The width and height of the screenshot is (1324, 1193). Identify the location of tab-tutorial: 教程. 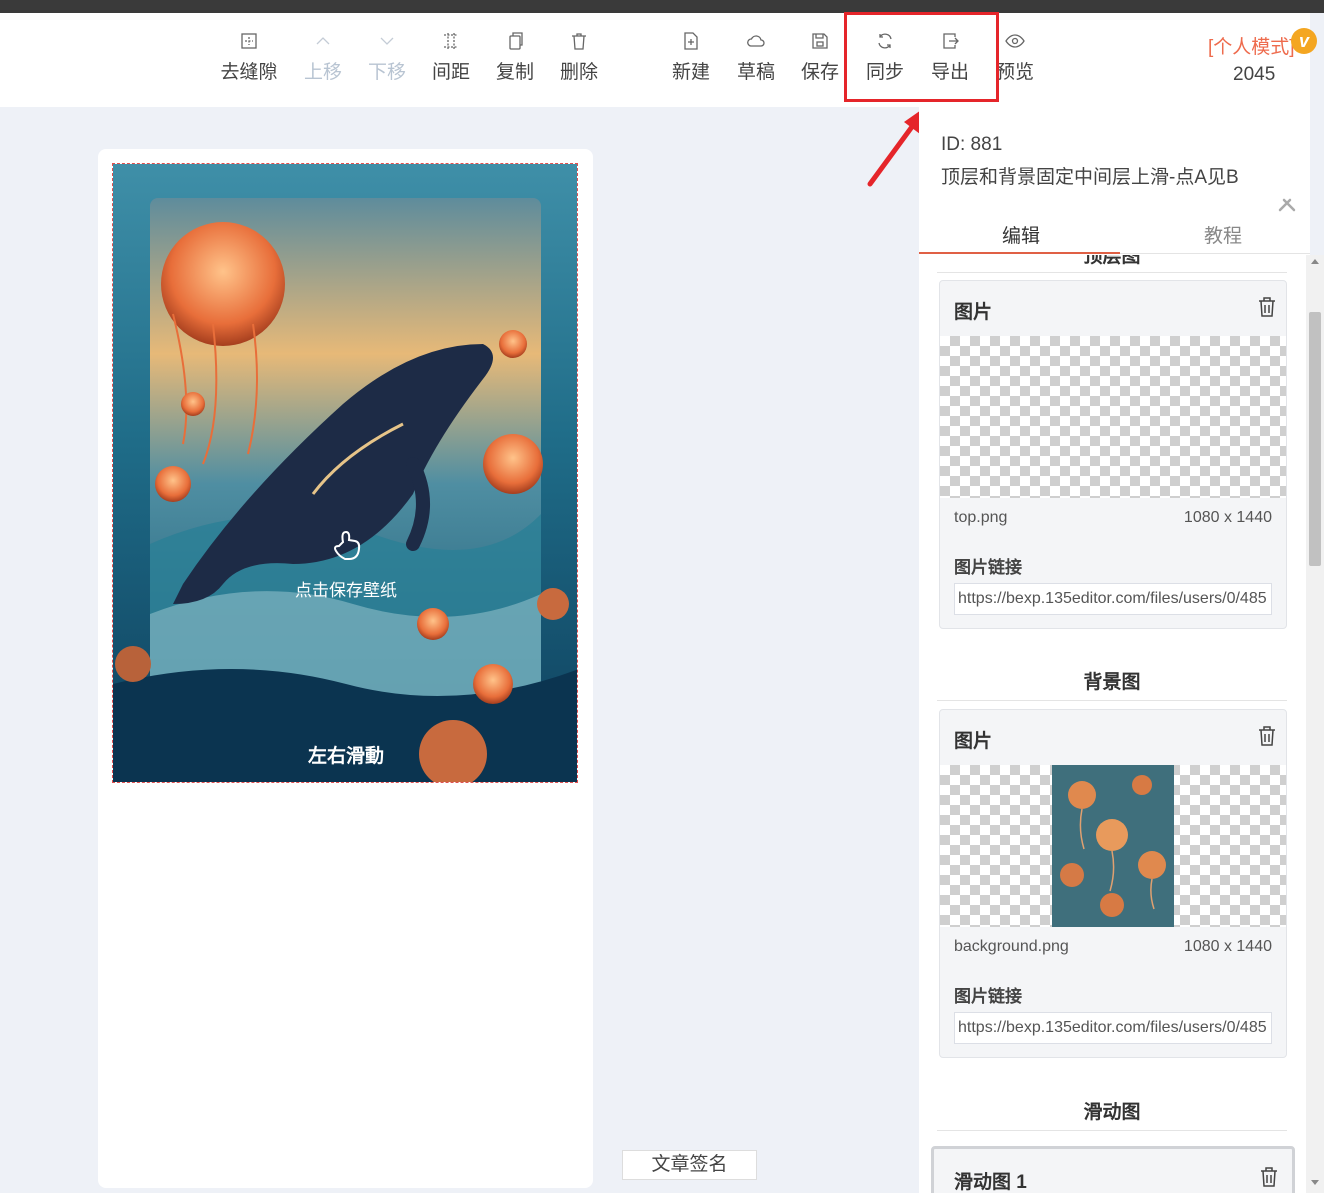
(1223, 234).